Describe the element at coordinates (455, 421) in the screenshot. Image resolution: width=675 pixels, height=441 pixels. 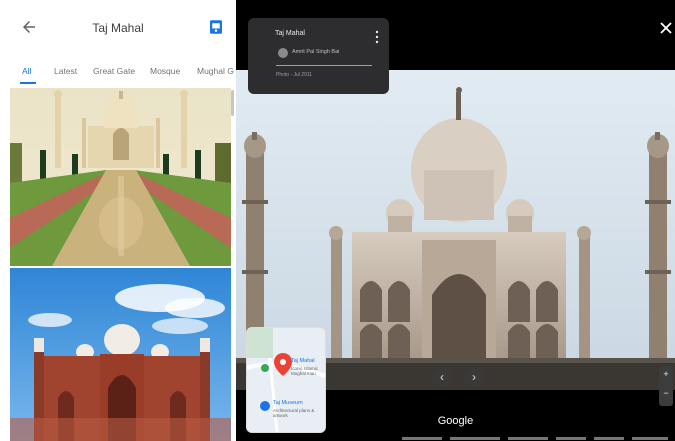
I see `google-attribution: Google` at that location.